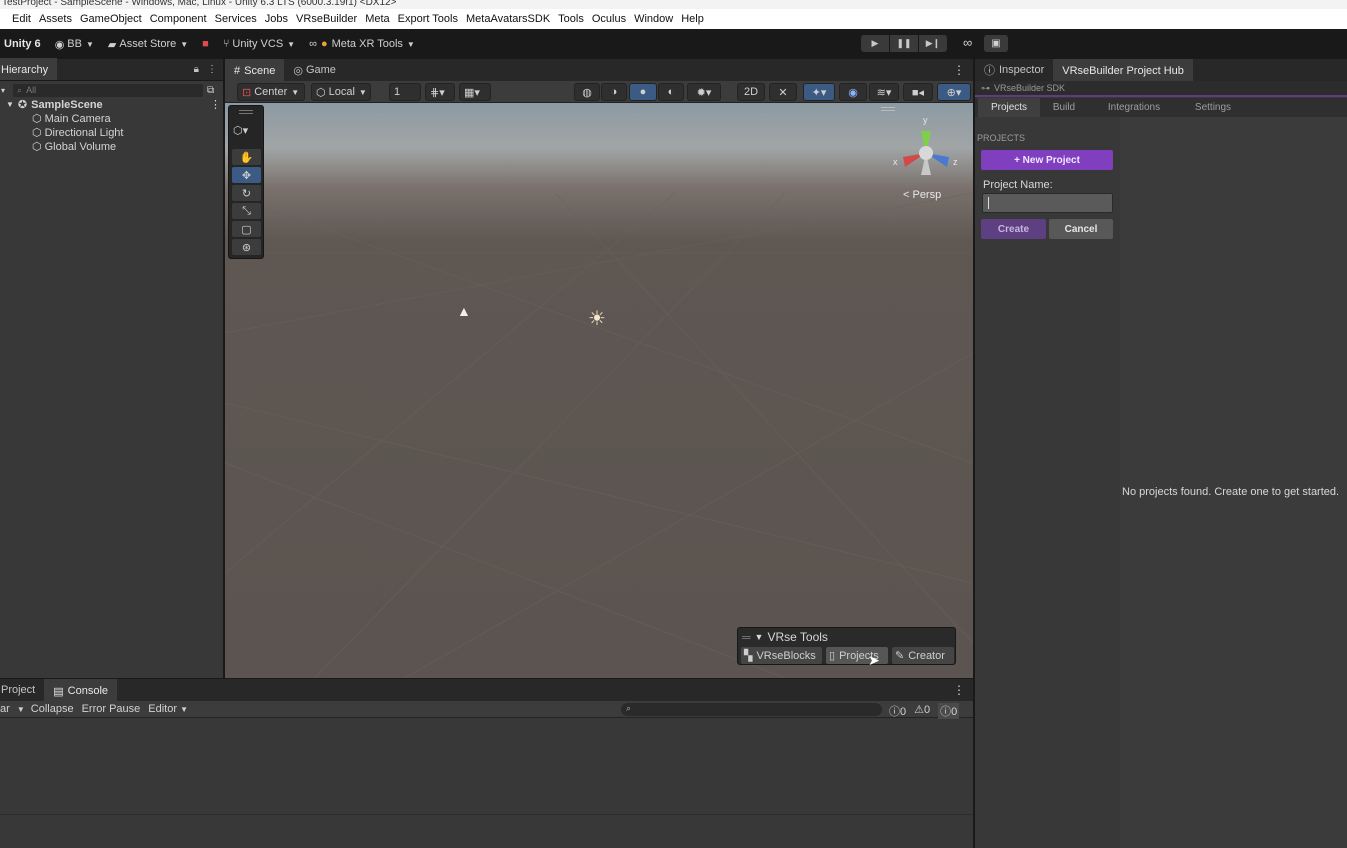  What do you see at coordinates (246, 193) in the screenshot?
I see `rotate-tool: ↻` at bounding box center [246, 193].